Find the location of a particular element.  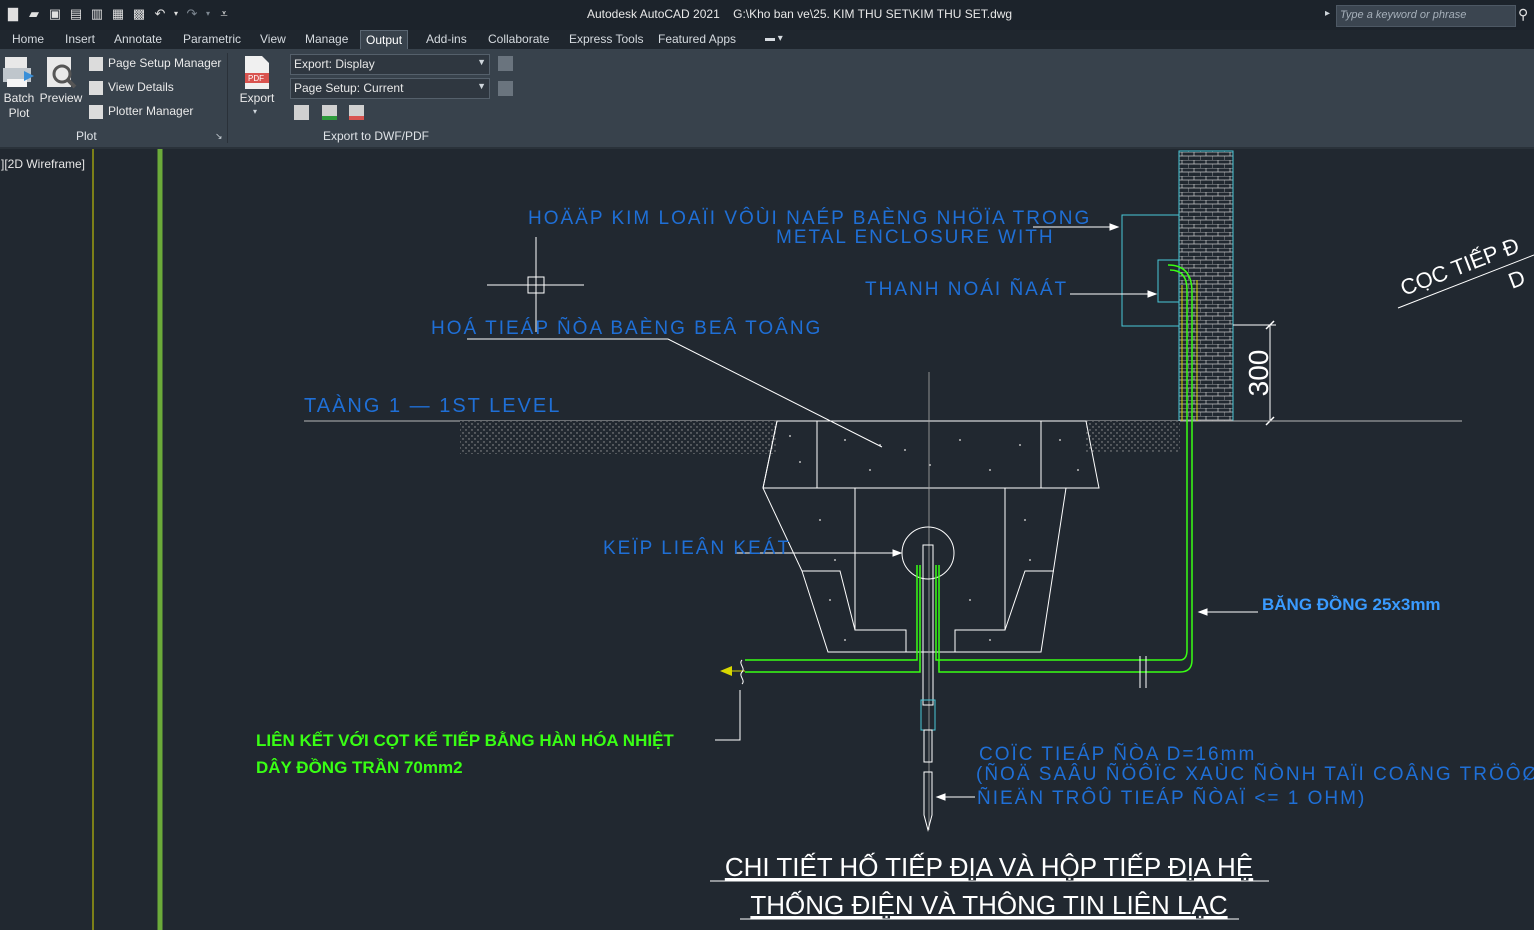

rod-label-1: COÏC TIEÁP ÑÒA D=16mm is located at coordinates (1117, 754).